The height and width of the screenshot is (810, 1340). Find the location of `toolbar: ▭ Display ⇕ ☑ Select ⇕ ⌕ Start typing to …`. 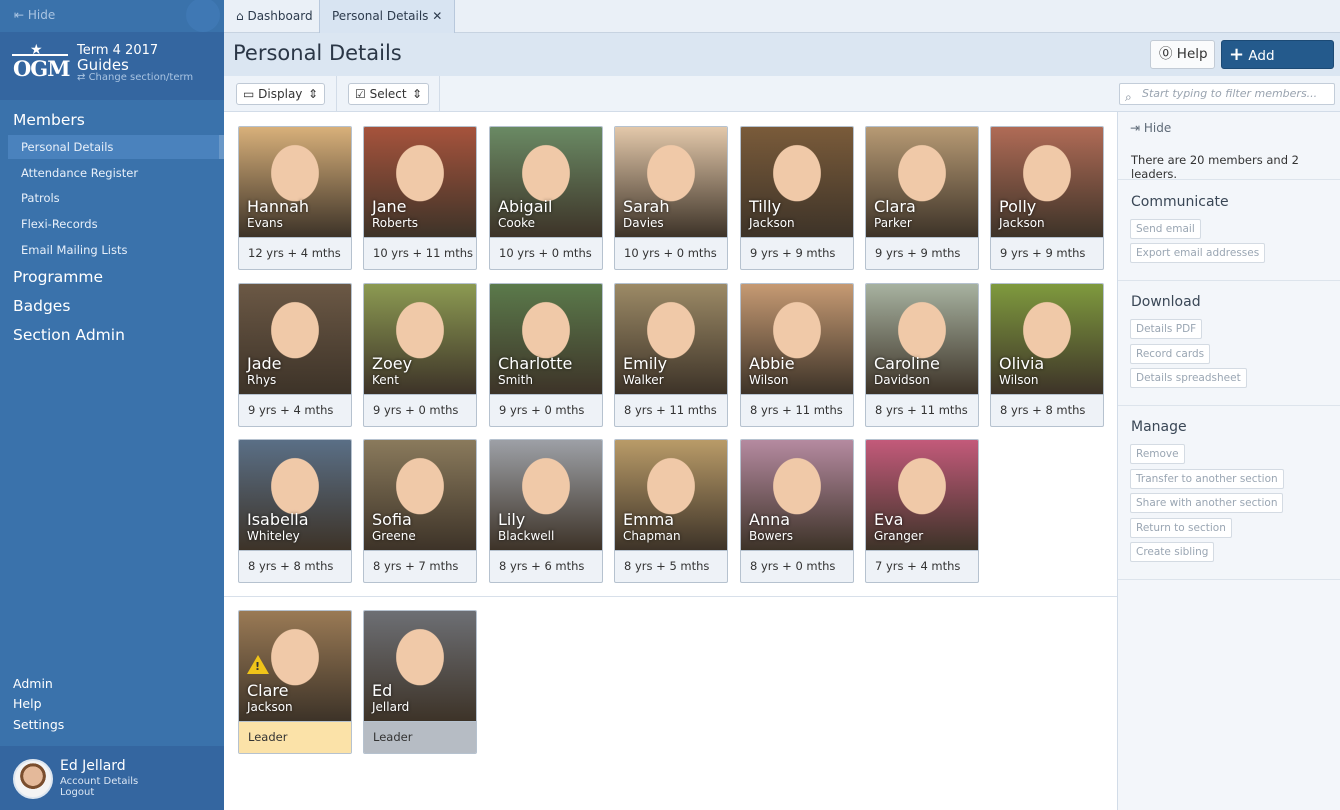

toolbar: ▭ Display ⇕ ☑ Select ⇕ ⌕ Start typing to … is located at coordinates (782, 94).